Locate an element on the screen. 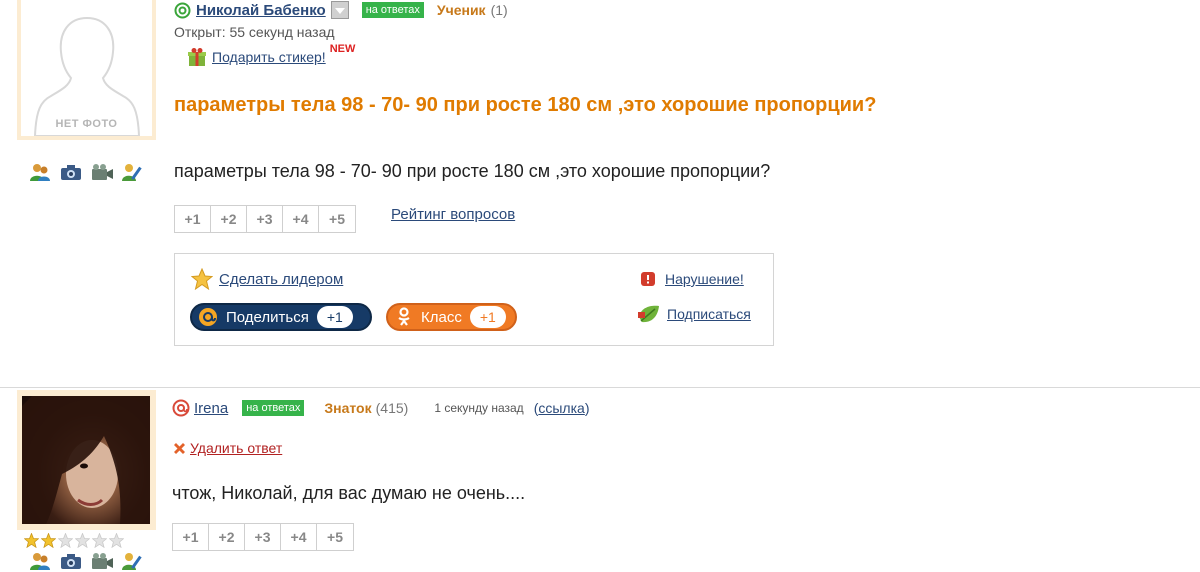 The image size is (1200, 572). class-label: Класс is located at coordinates (441, 317).